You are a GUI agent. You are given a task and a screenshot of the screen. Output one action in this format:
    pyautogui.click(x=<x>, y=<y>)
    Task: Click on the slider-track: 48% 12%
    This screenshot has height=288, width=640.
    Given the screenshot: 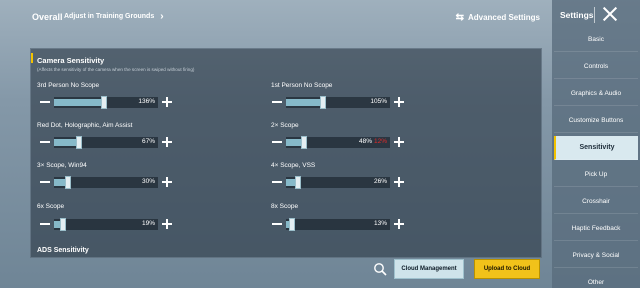 What is the action you would take?
    pyautogui.click(x=338, y=142)
    